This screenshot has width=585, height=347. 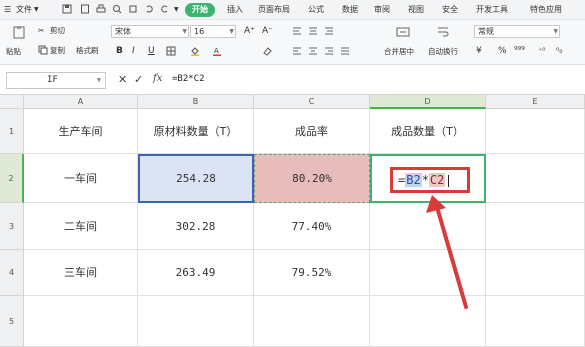 What do you see at coordinates (12, 102) in the screenshot?
I see `select-all-corner` at bounding box center [12, 102].